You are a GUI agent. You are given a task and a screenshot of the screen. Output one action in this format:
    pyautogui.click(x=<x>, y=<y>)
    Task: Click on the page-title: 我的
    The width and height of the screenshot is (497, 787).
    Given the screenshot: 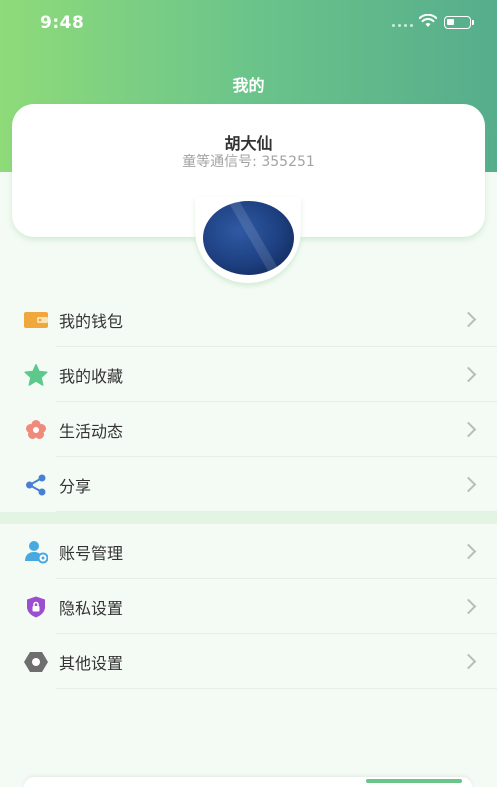 What is the action you would take?
    pyautogui.click(x=248, y=85)
    